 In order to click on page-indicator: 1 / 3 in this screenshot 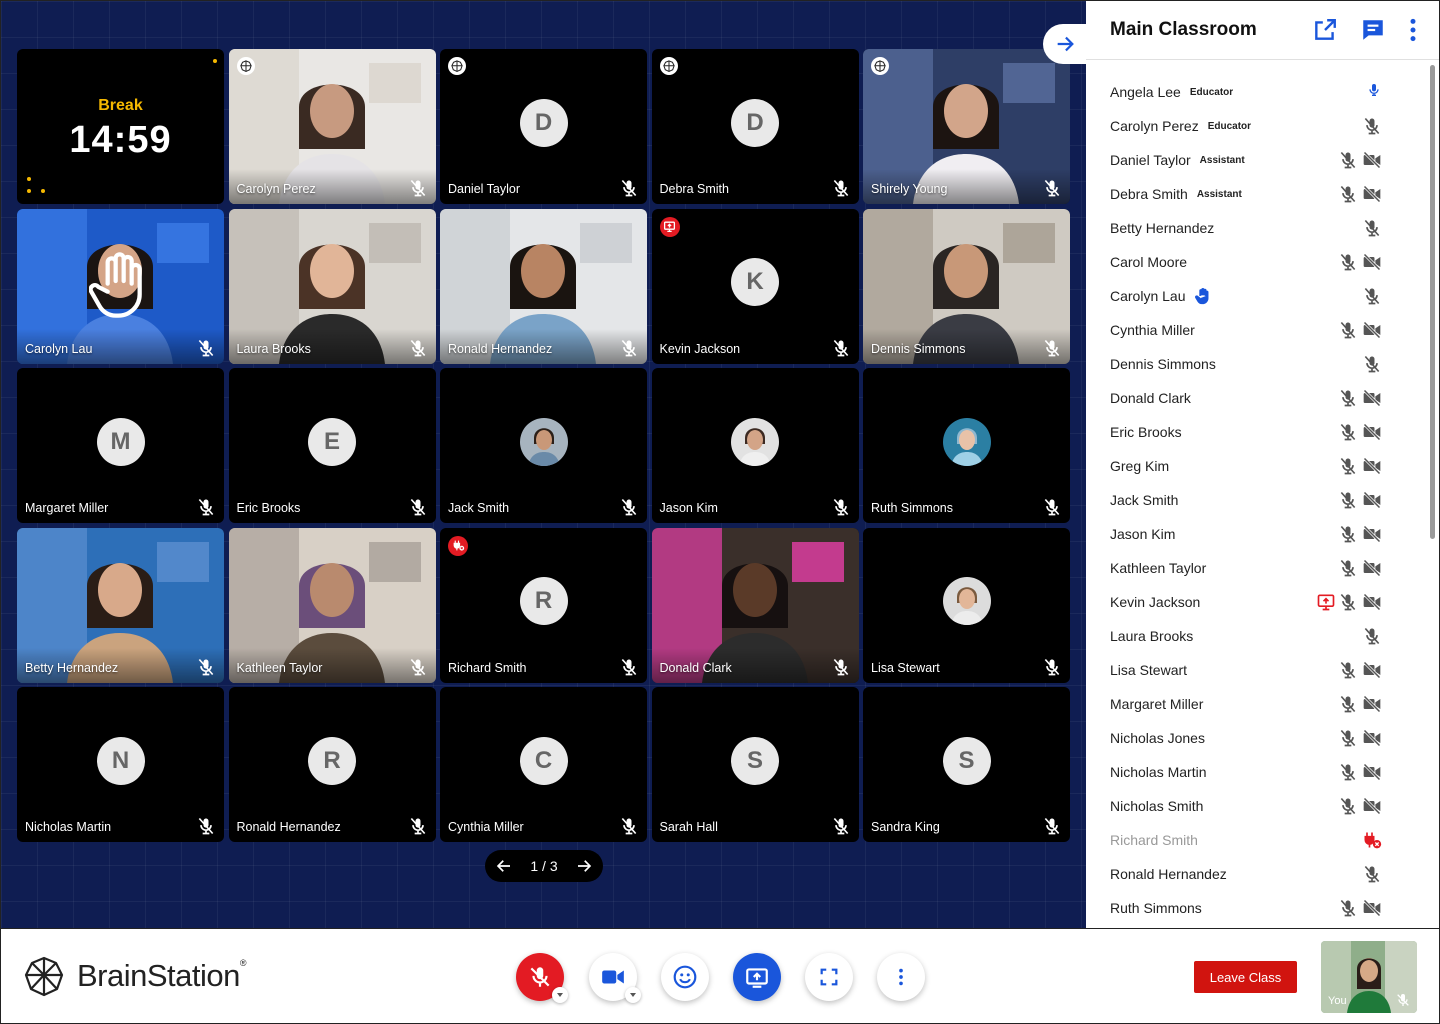, I will do `click(544, 866)`.